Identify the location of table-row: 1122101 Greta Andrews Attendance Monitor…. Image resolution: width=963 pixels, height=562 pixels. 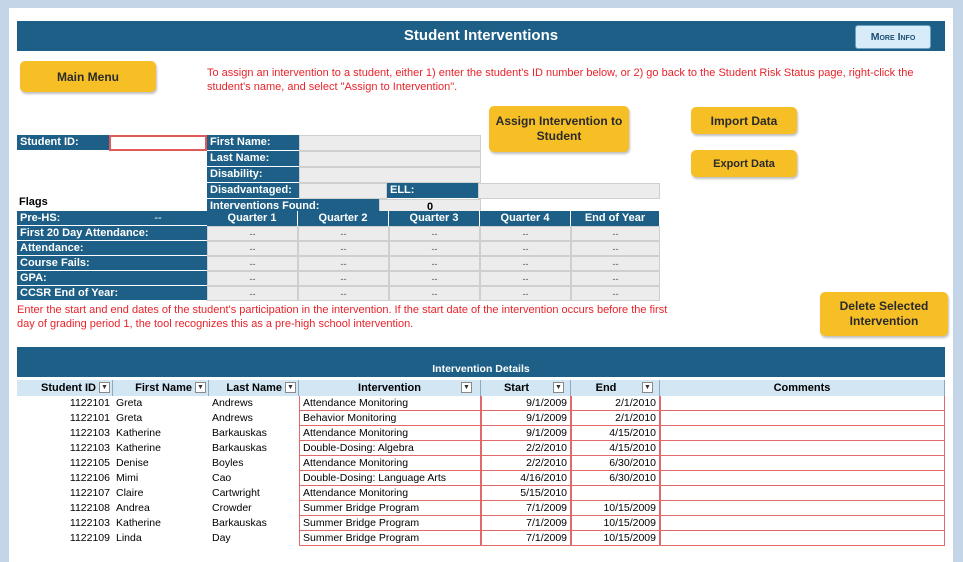
(481, 403).